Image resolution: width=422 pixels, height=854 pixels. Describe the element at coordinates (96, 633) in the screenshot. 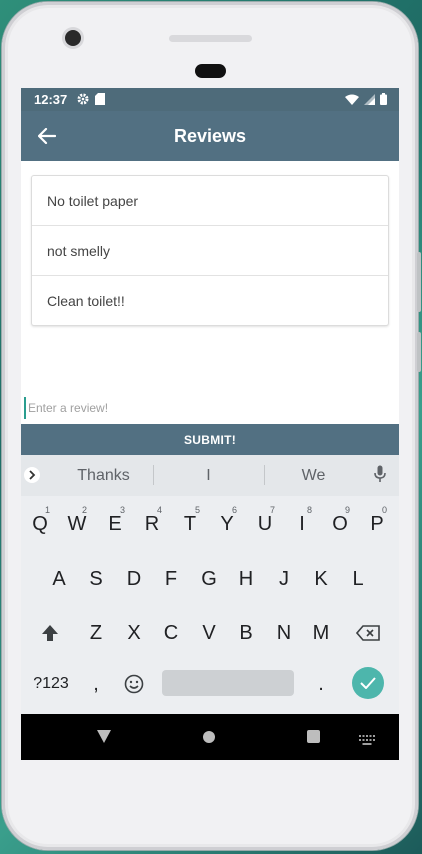

I see `key-z: Z` at that location.